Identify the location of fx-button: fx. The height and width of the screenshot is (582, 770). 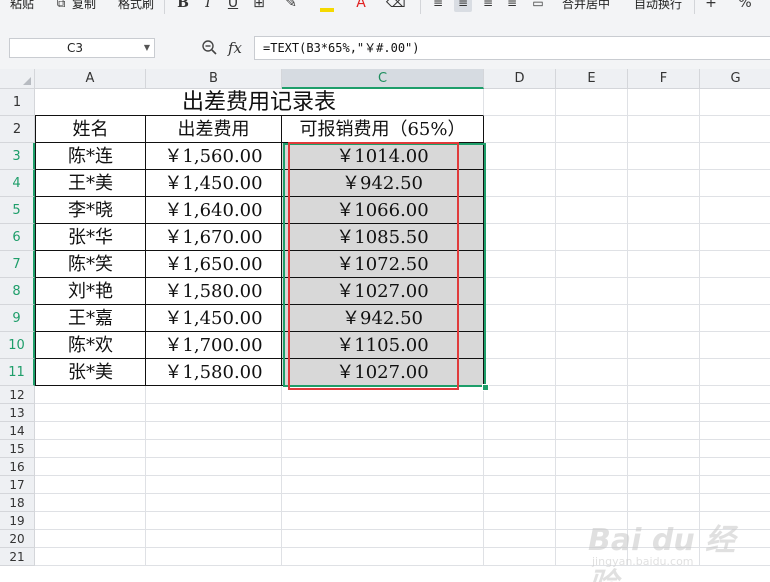
(235, 48).